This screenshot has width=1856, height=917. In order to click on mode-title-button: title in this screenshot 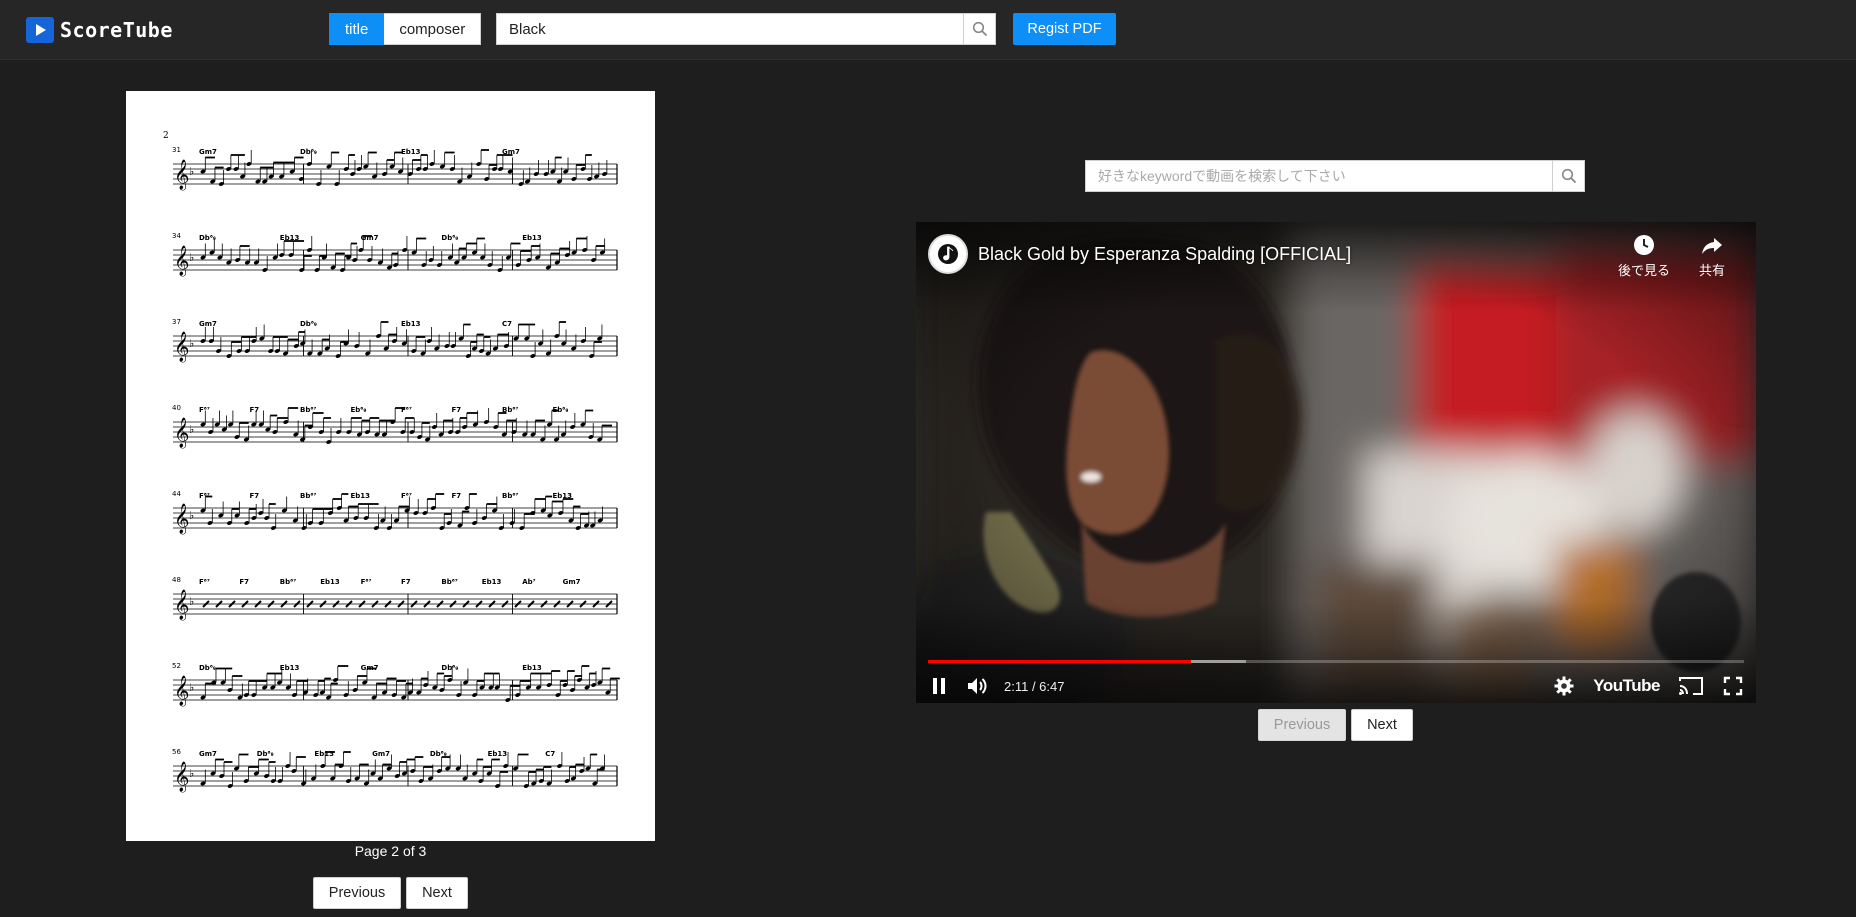, I will do `click(357, 29)`.